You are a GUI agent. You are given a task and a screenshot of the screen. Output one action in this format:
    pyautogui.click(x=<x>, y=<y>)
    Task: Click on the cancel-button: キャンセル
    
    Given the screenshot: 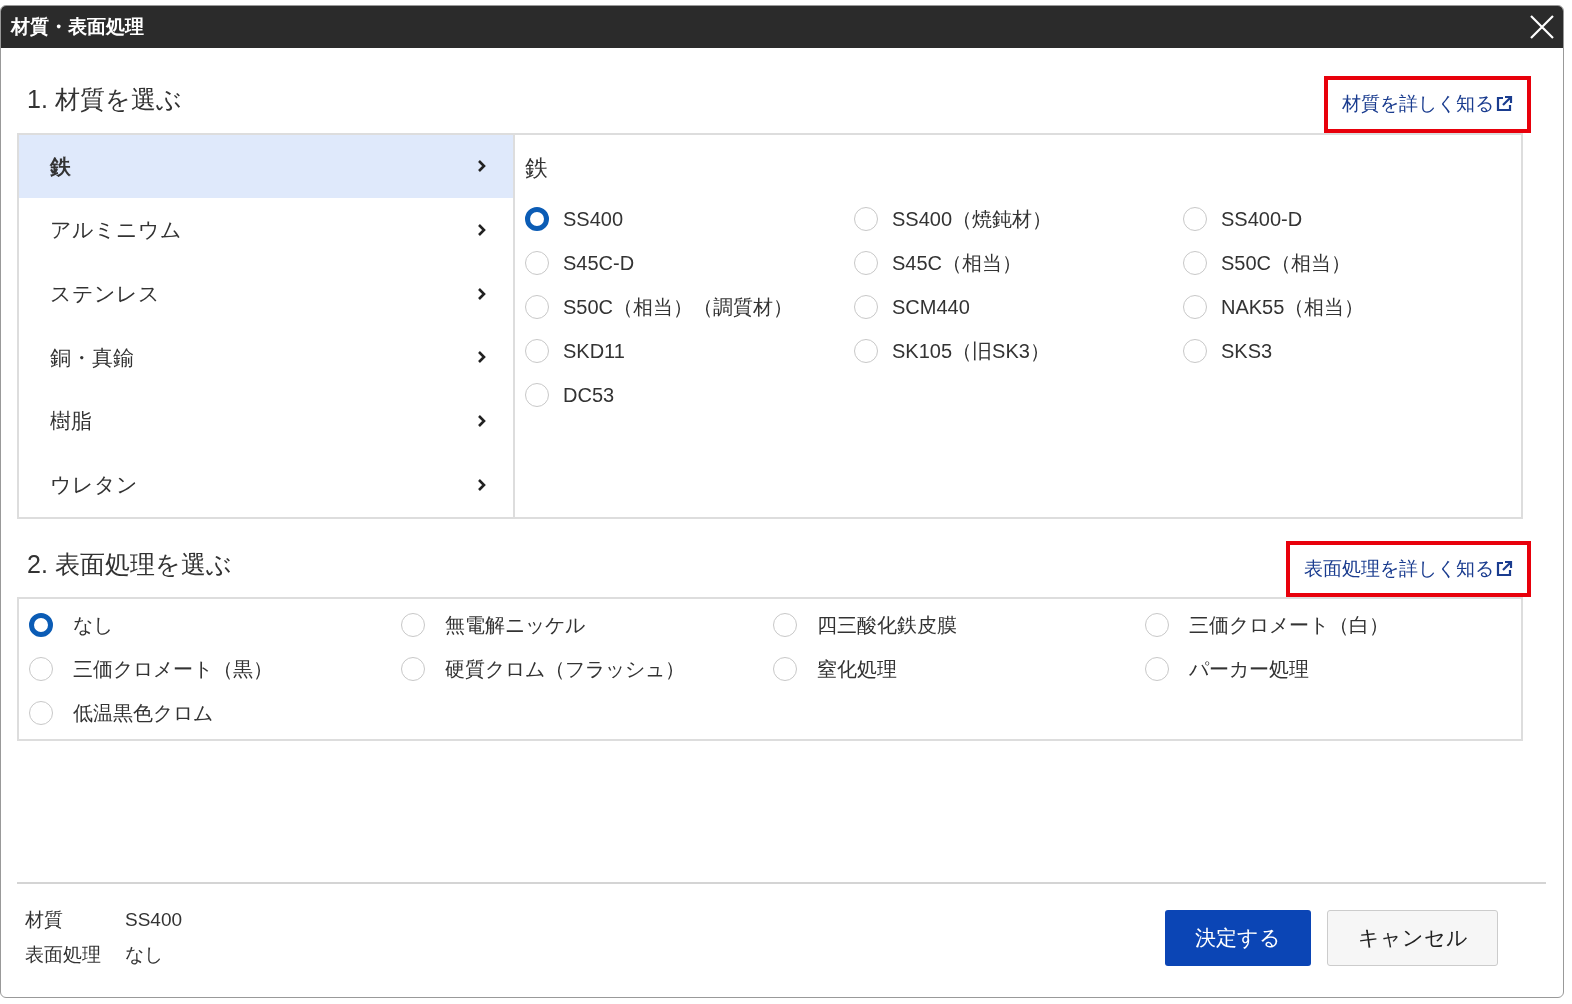 What is the action you would take?
    pyautogui.click(x=1412, y=937)
    